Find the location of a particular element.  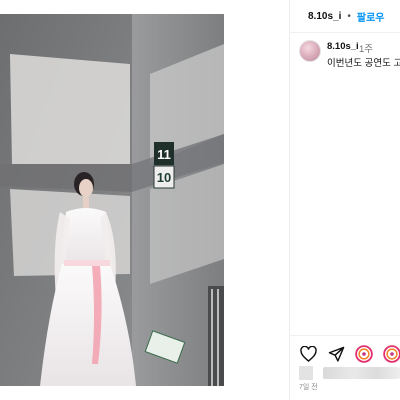

actions-divider is located at coordinates (344, 335).